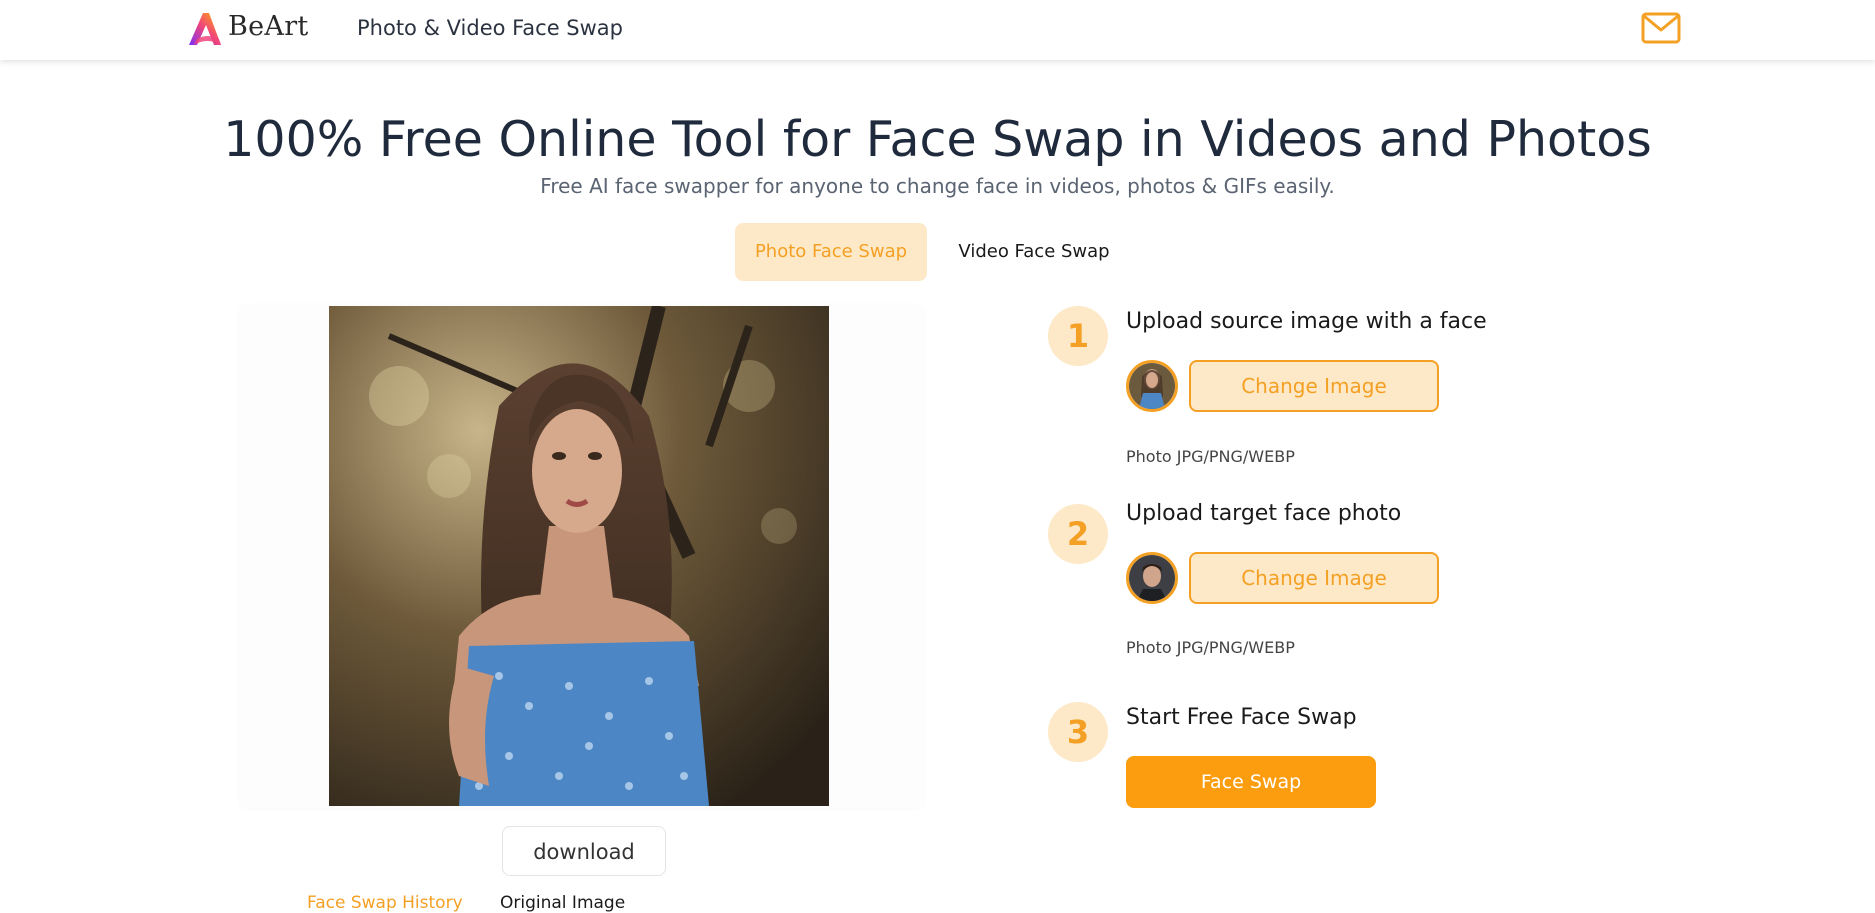 The width and height of the screenshot is (1875, 913). I want to click on beart-logo-icon, so click(205, 29).